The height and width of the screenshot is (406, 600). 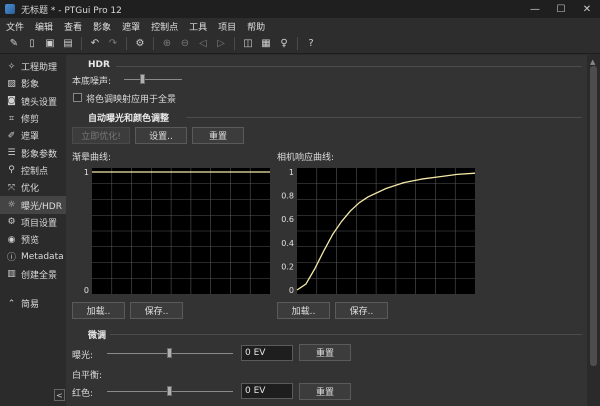 What do you see at coordinates (284, 44) in the screenshot?
I see `lightbulb-icon: ♀` at bounding box center [284, 44].